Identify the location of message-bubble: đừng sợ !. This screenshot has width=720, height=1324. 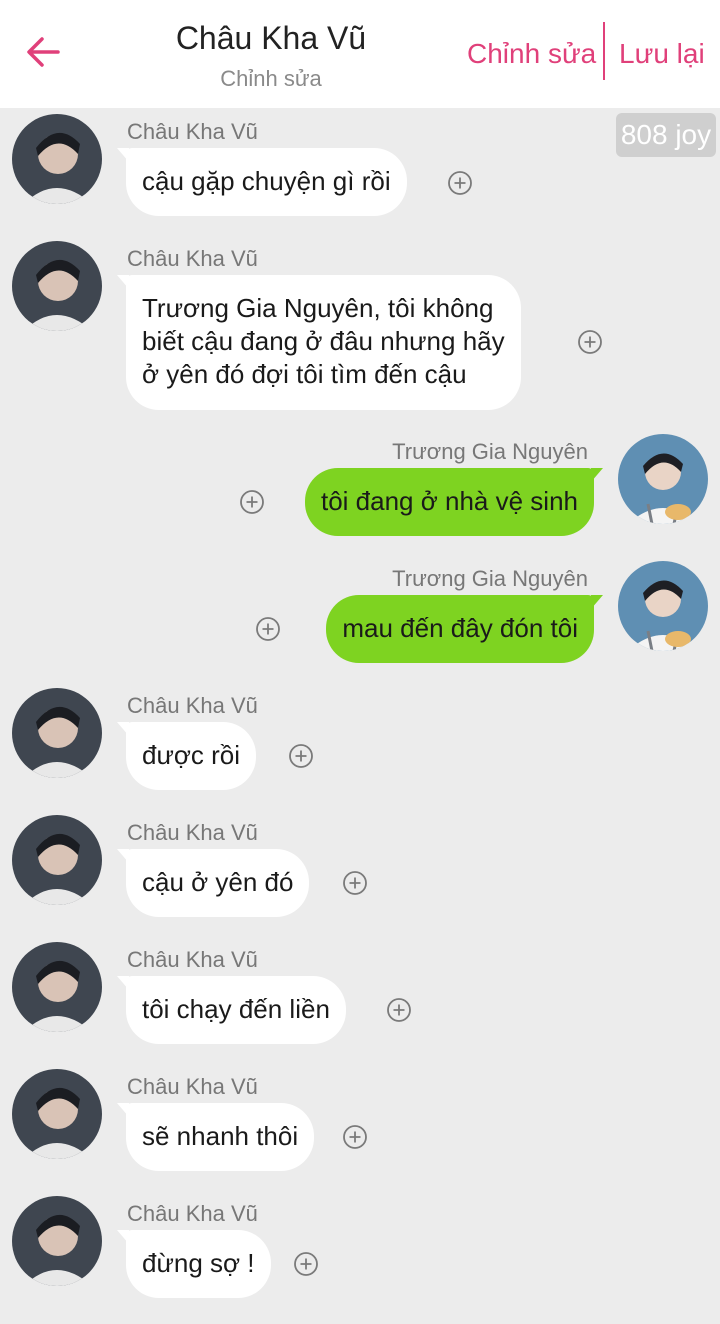
(194, 1264).